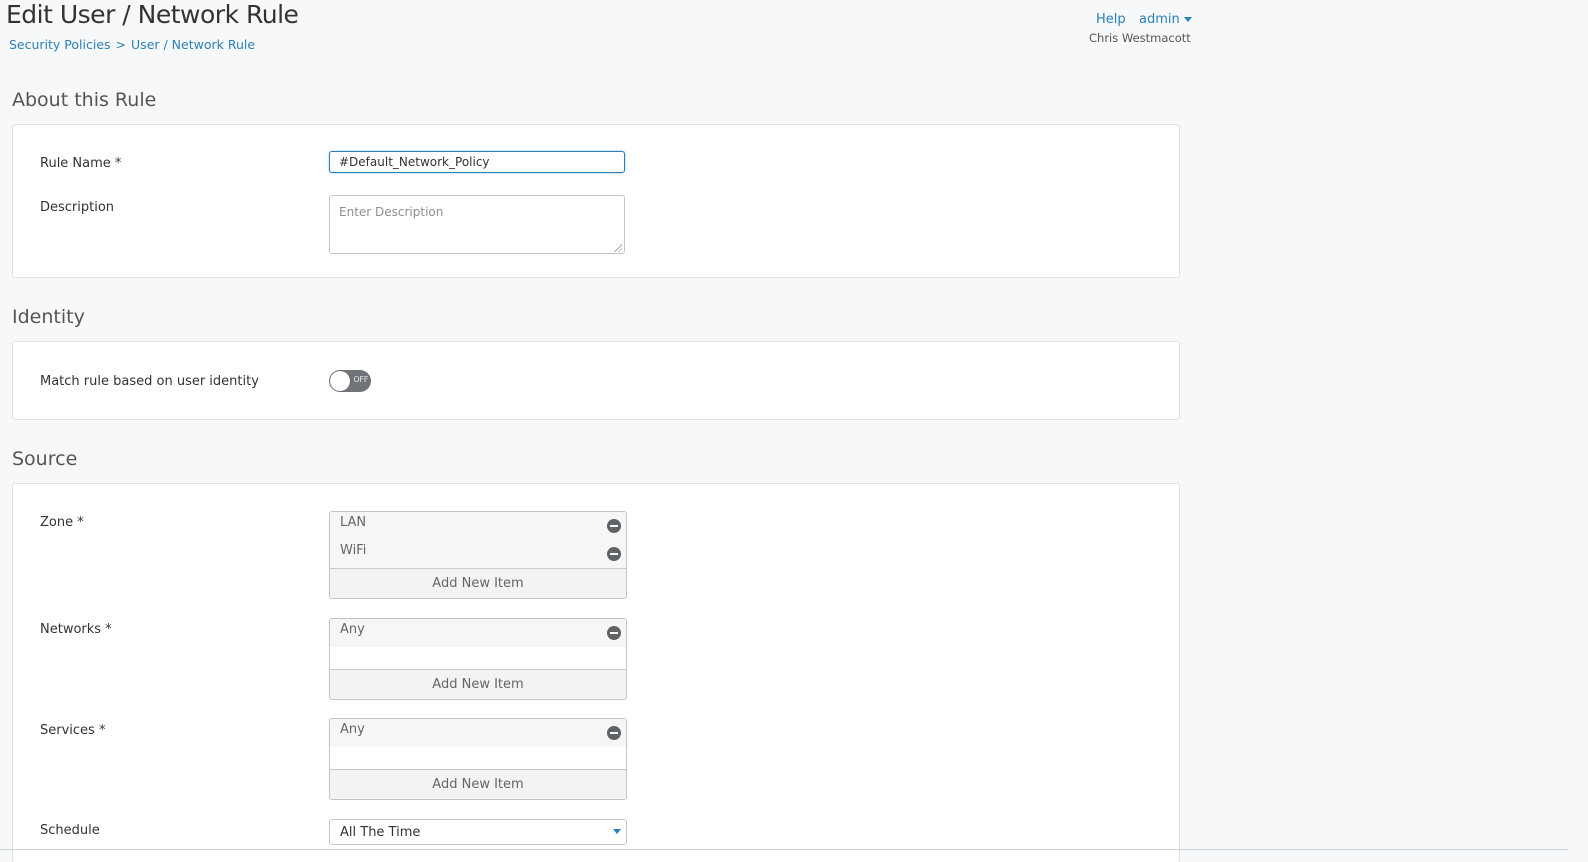 The width and height of the screenshot is (1588, 862). I want to click on admin-menu: admin, so click(1165, 19).